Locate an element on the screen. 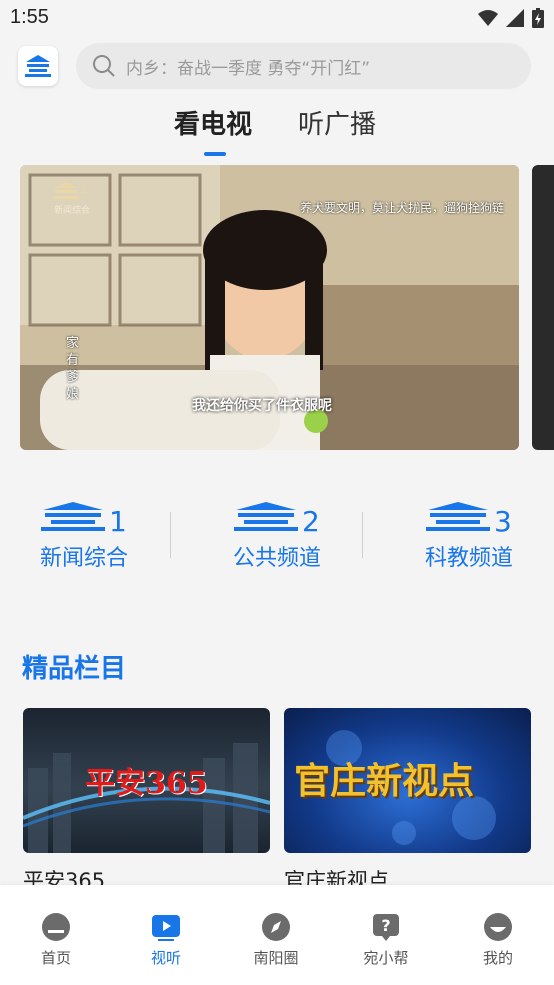 Image resolution: width=554 pixels, height=985 pixels. program-thumbnail: 平安365 is located at coordinates (146, 780).